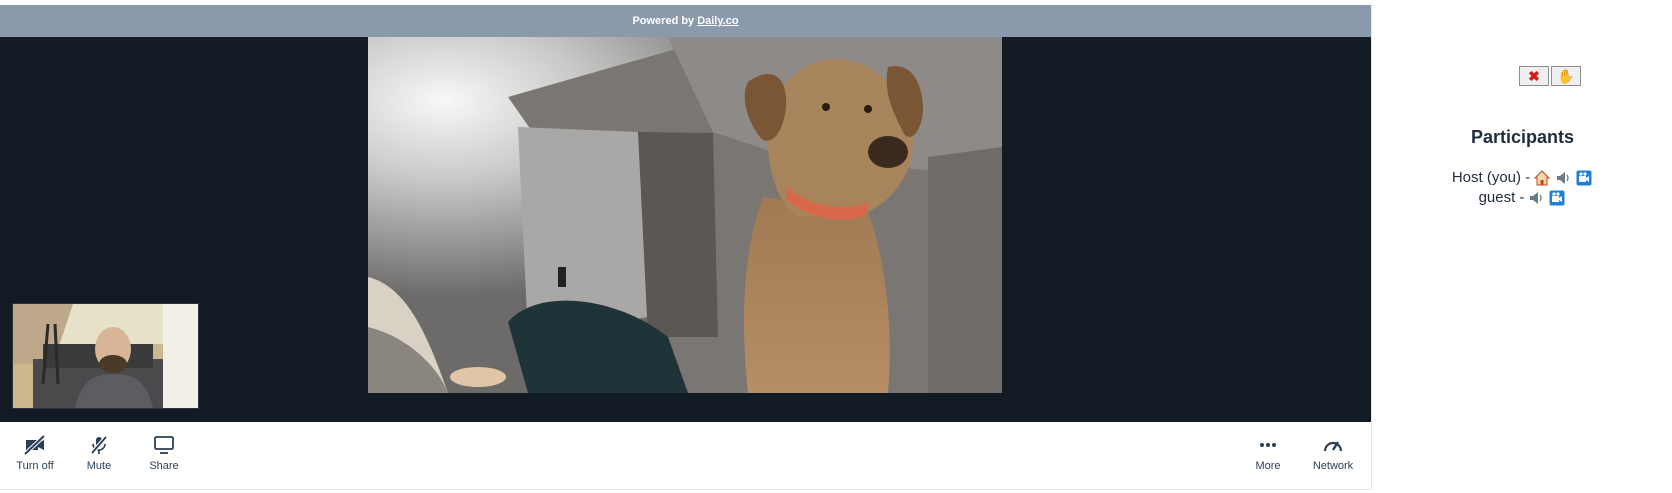 This screenshot has width=1672, height=493. What do you see at coordinates (1333, 445) in the screenshot?
I see `network-gauge-icon` at bounding box center [1333, 445].